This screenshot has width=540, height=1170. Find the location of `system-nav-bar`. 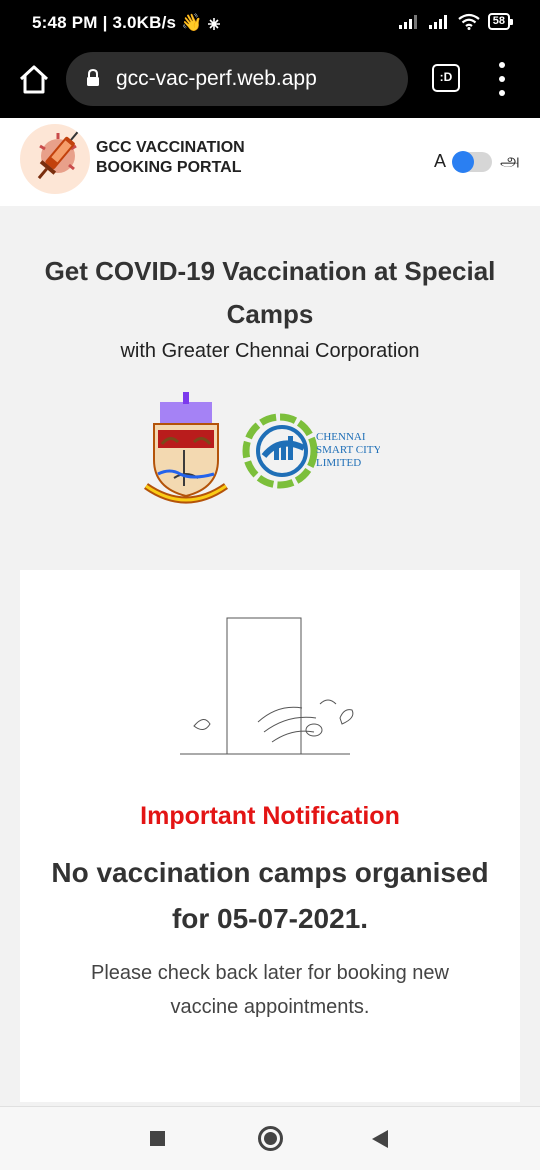

system-nav-bar is located at coordinates (270, 1138).